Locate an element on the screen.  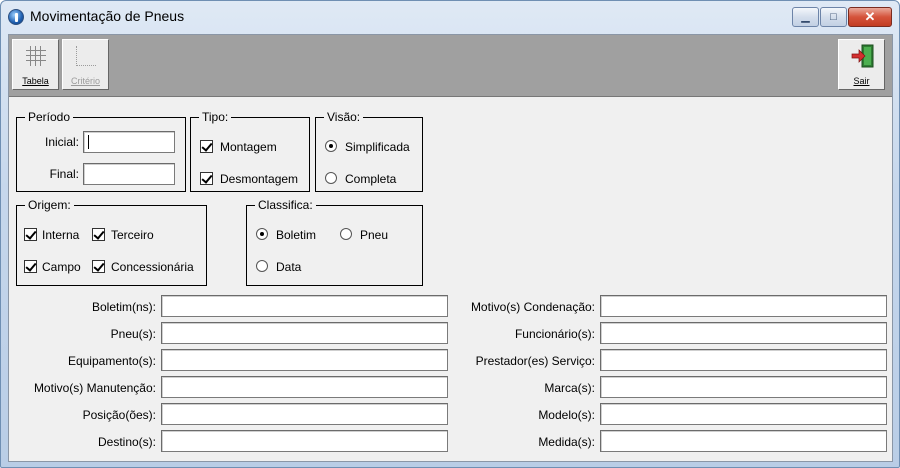
destinos-label: Destino(s): is located at coordinates (126, 442).